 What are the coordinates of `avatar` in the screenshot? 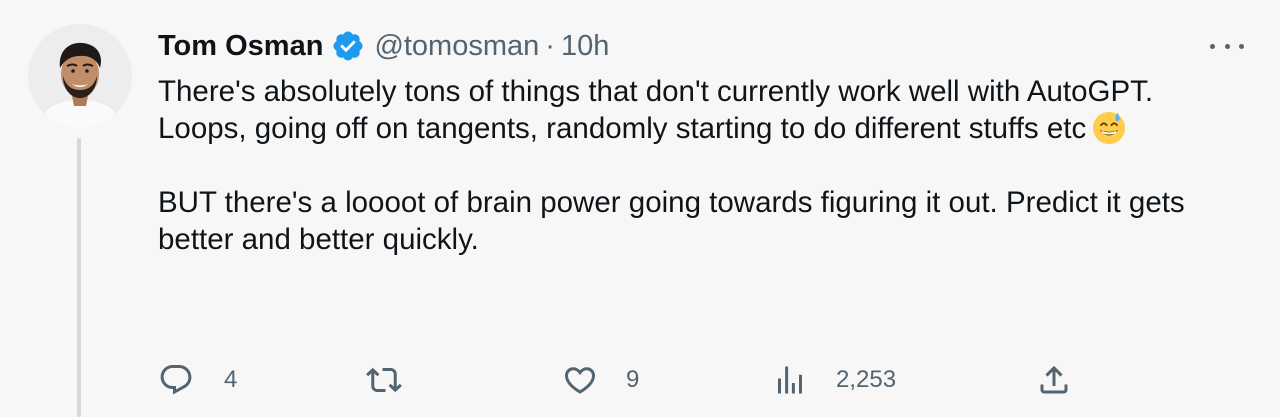 It's located at (80, 76).